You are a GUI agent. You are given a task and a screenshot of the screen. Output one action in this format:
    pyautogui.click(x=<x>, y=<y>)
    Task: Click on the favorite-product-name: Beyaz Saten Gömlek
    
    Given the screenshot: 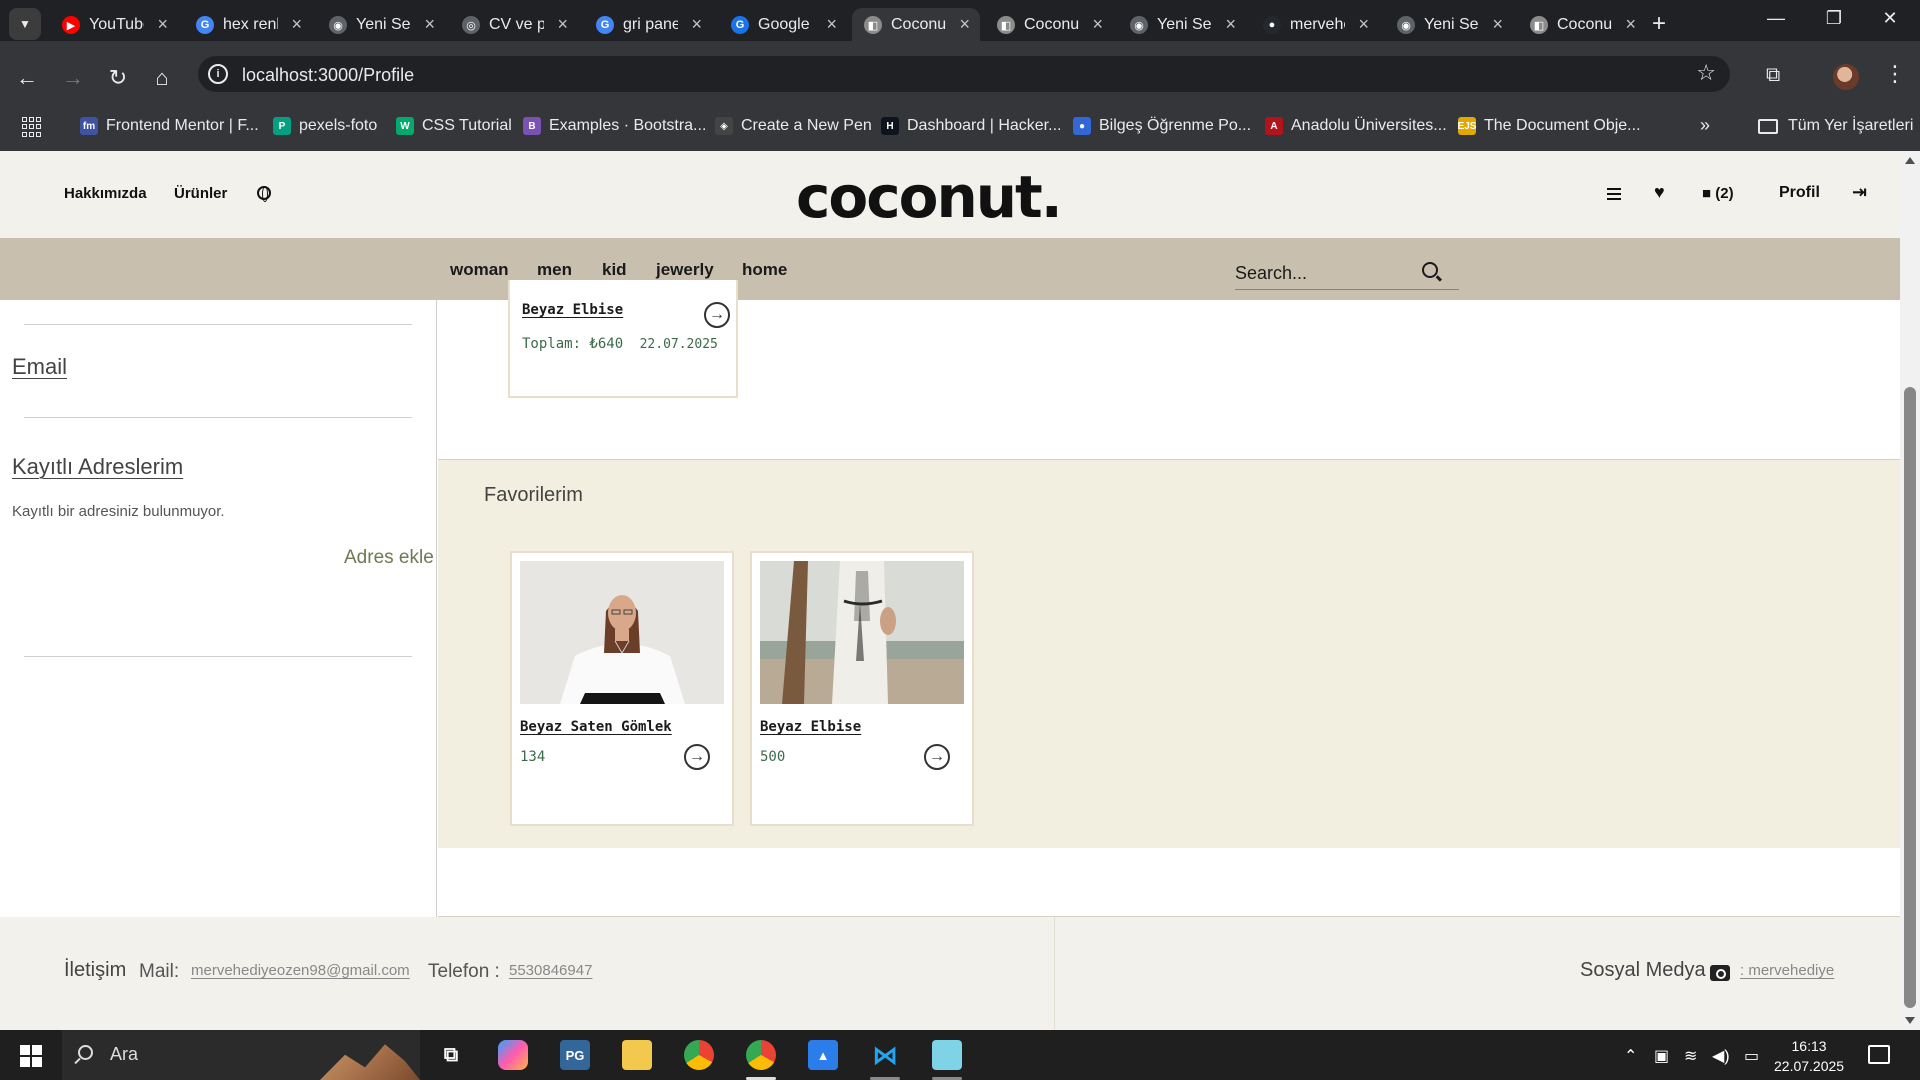 What is the action you would take?
    pyautogui.click(x=596, y=727)
    